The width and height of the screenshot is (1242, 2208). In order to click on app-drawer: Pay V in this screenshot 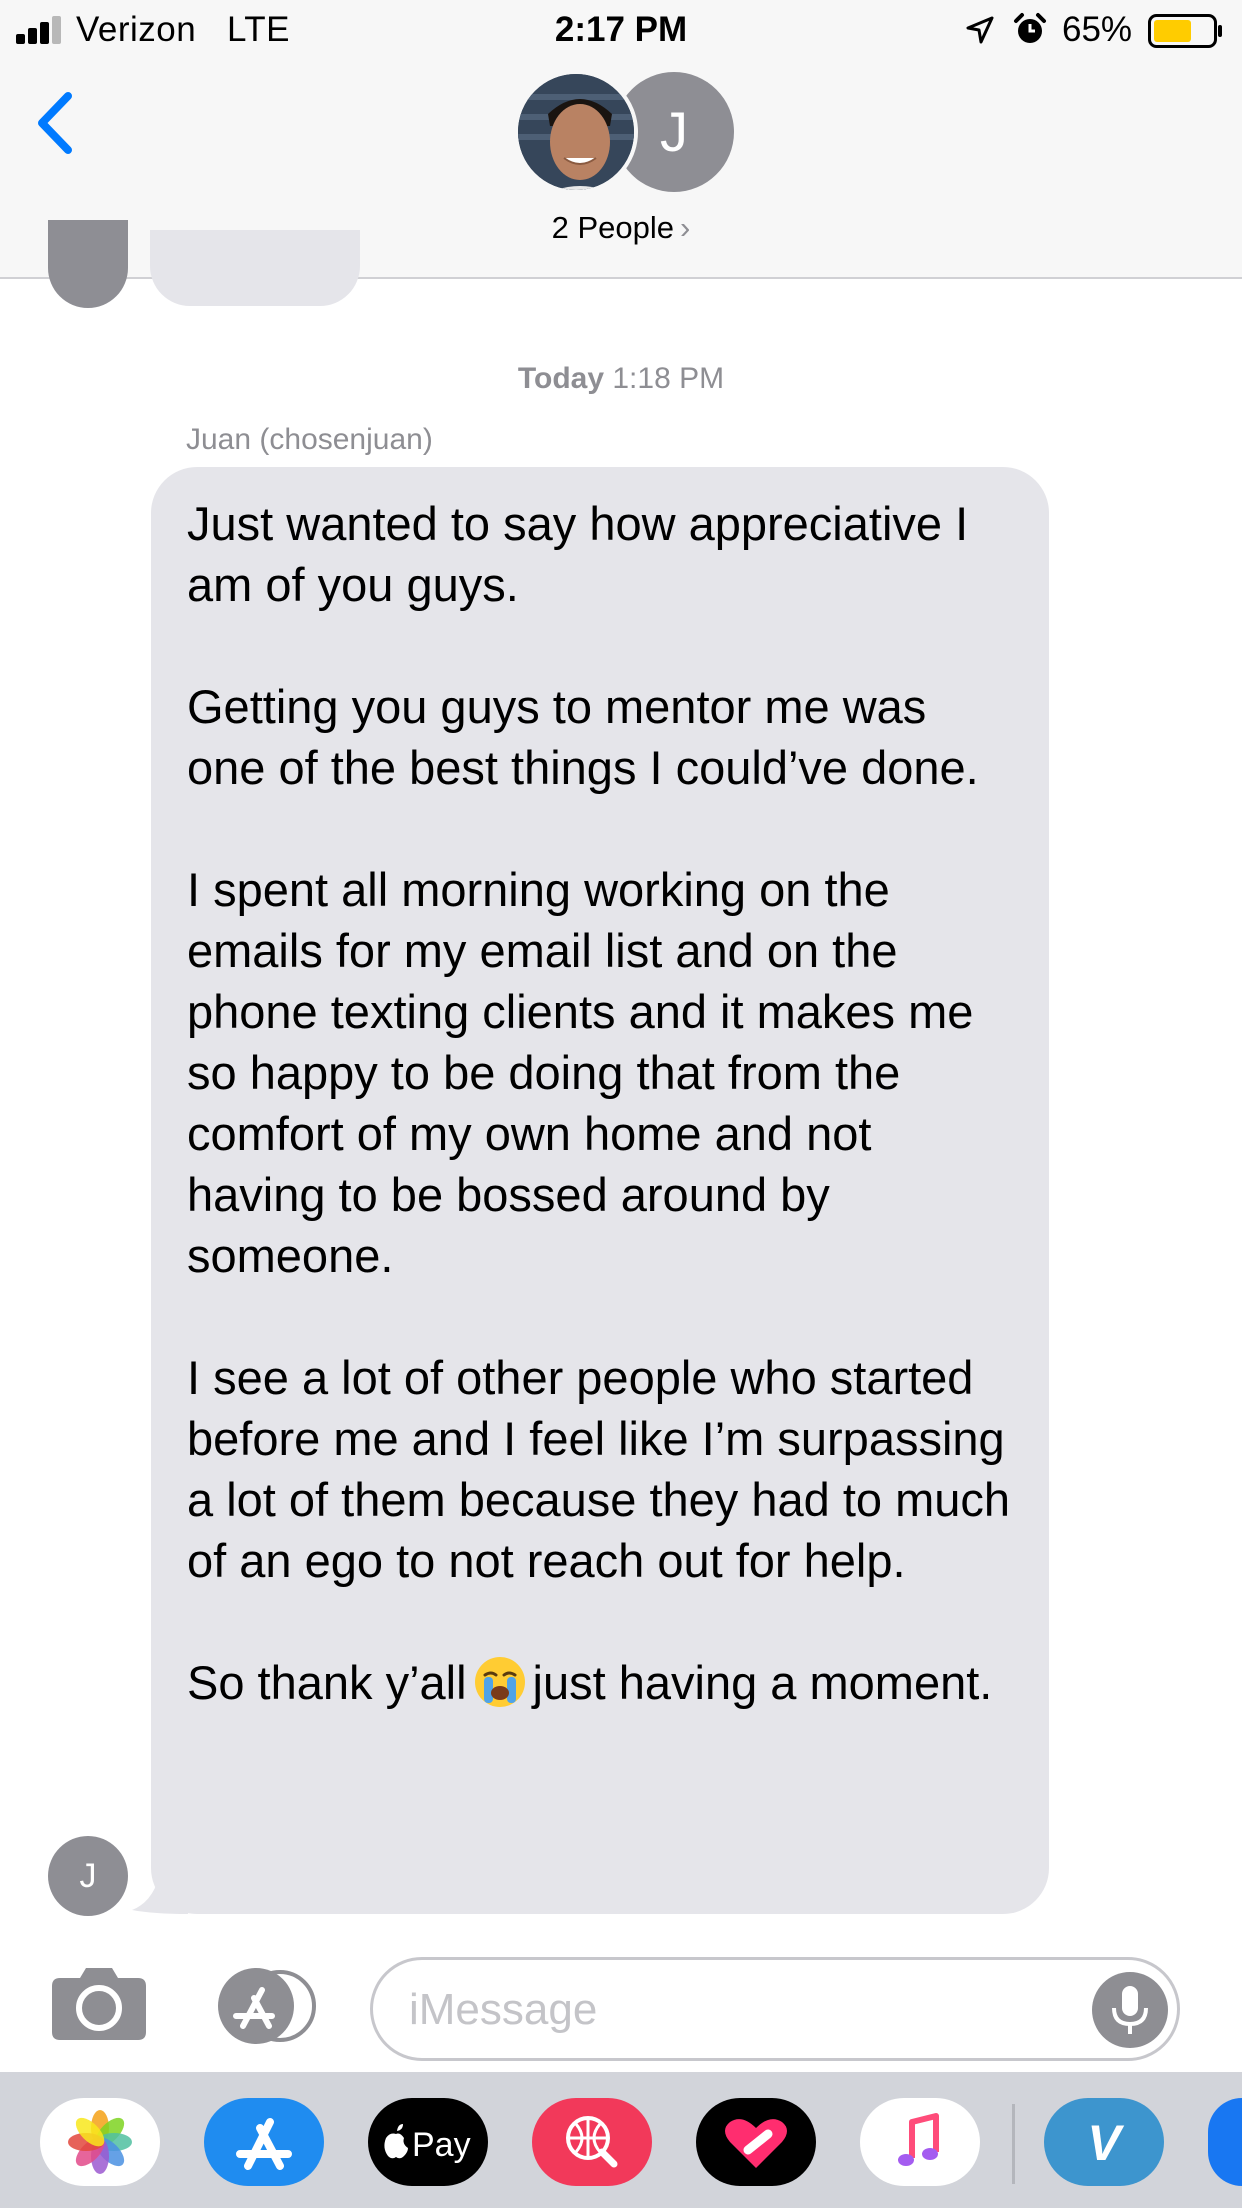, I will do `click(621, 2140)`.